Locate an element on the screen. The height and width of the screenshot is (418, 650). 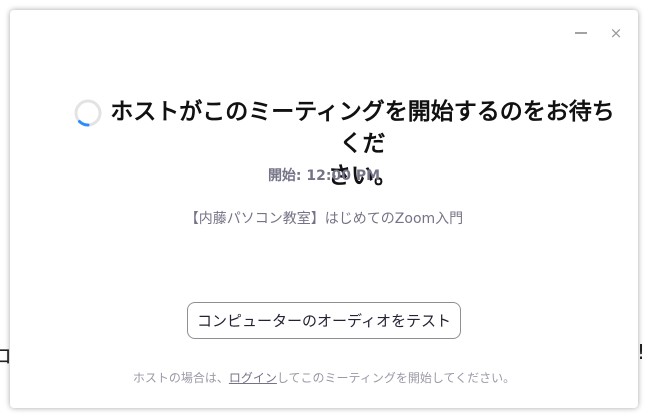
host-login-prompt: ホストの場合は、ログインしてこのミーティングを開始してください。 is located at coordinates (324, 377).